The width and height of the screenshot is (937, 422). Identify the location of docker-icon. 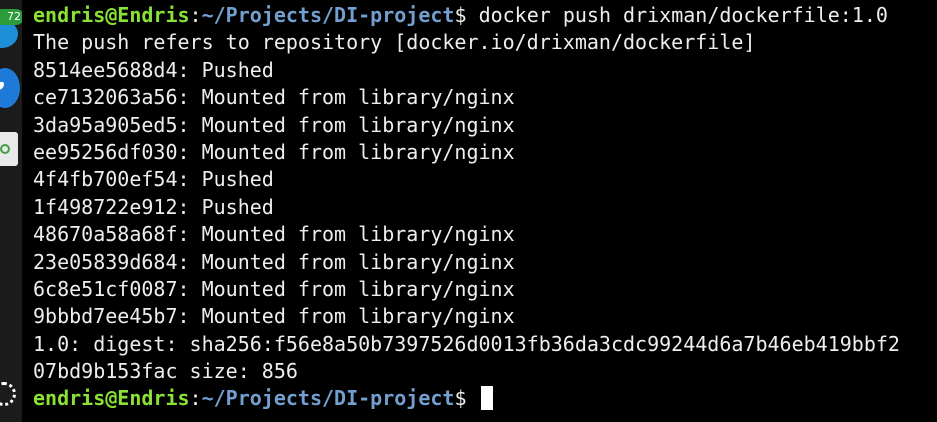
(10, 88).